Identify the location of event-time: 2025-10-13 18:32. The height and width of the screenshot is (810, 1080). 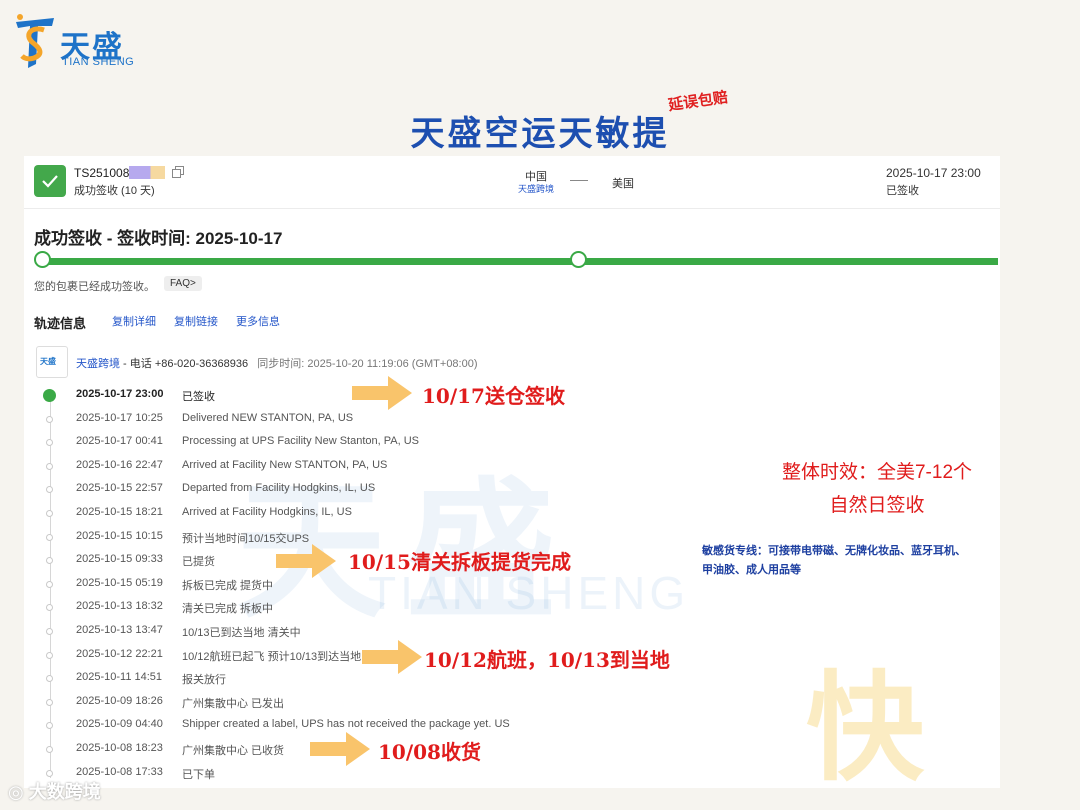
(119, 606).